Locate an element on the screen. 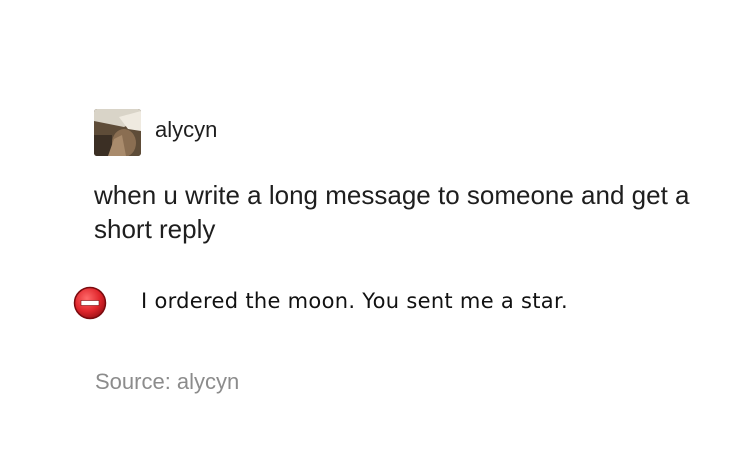 Image resolution: width=750 pixels, height=454 pixels. post-source-link: Source: alycyn is located at coordinates (167, 382).